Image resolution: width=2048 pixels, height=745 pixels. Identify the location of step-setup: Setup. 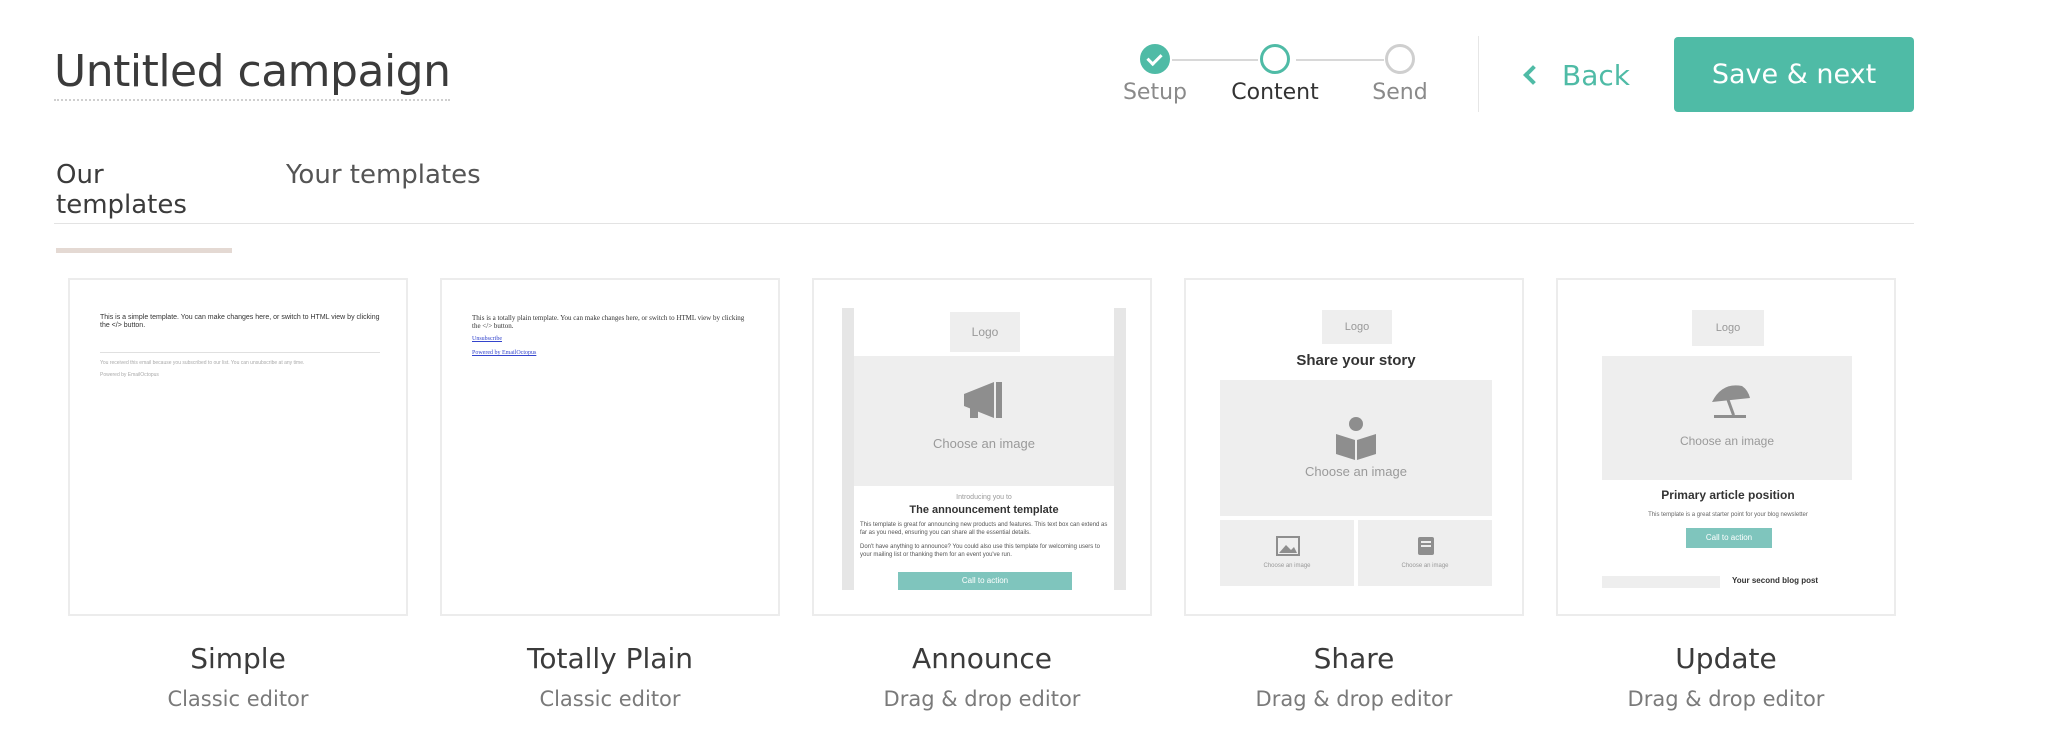
(1155, 74).